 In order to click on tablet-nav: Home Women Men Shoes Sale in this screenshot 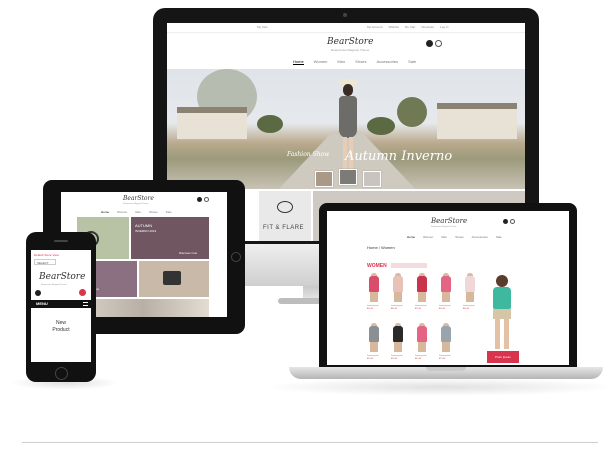, I will do `click(136, 212)`.